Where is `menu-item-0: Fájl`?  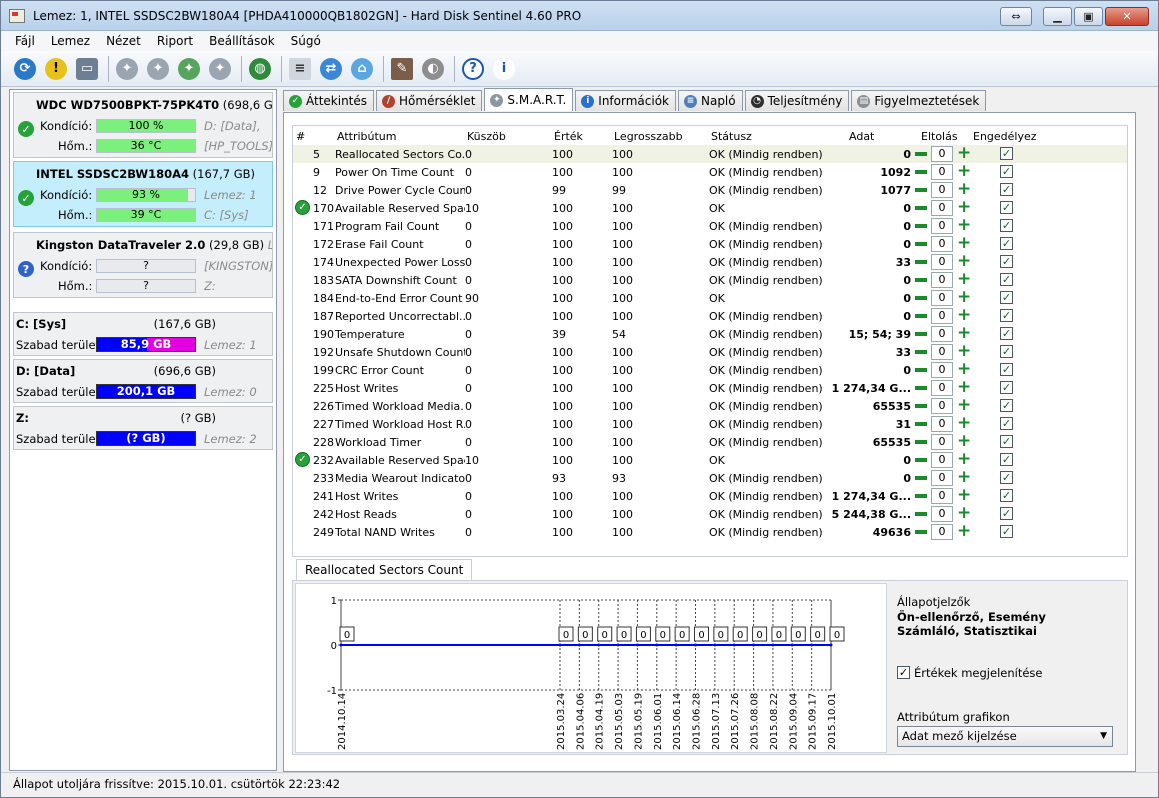 menu-item-0: Fájl is located at coordinates (25, 41).